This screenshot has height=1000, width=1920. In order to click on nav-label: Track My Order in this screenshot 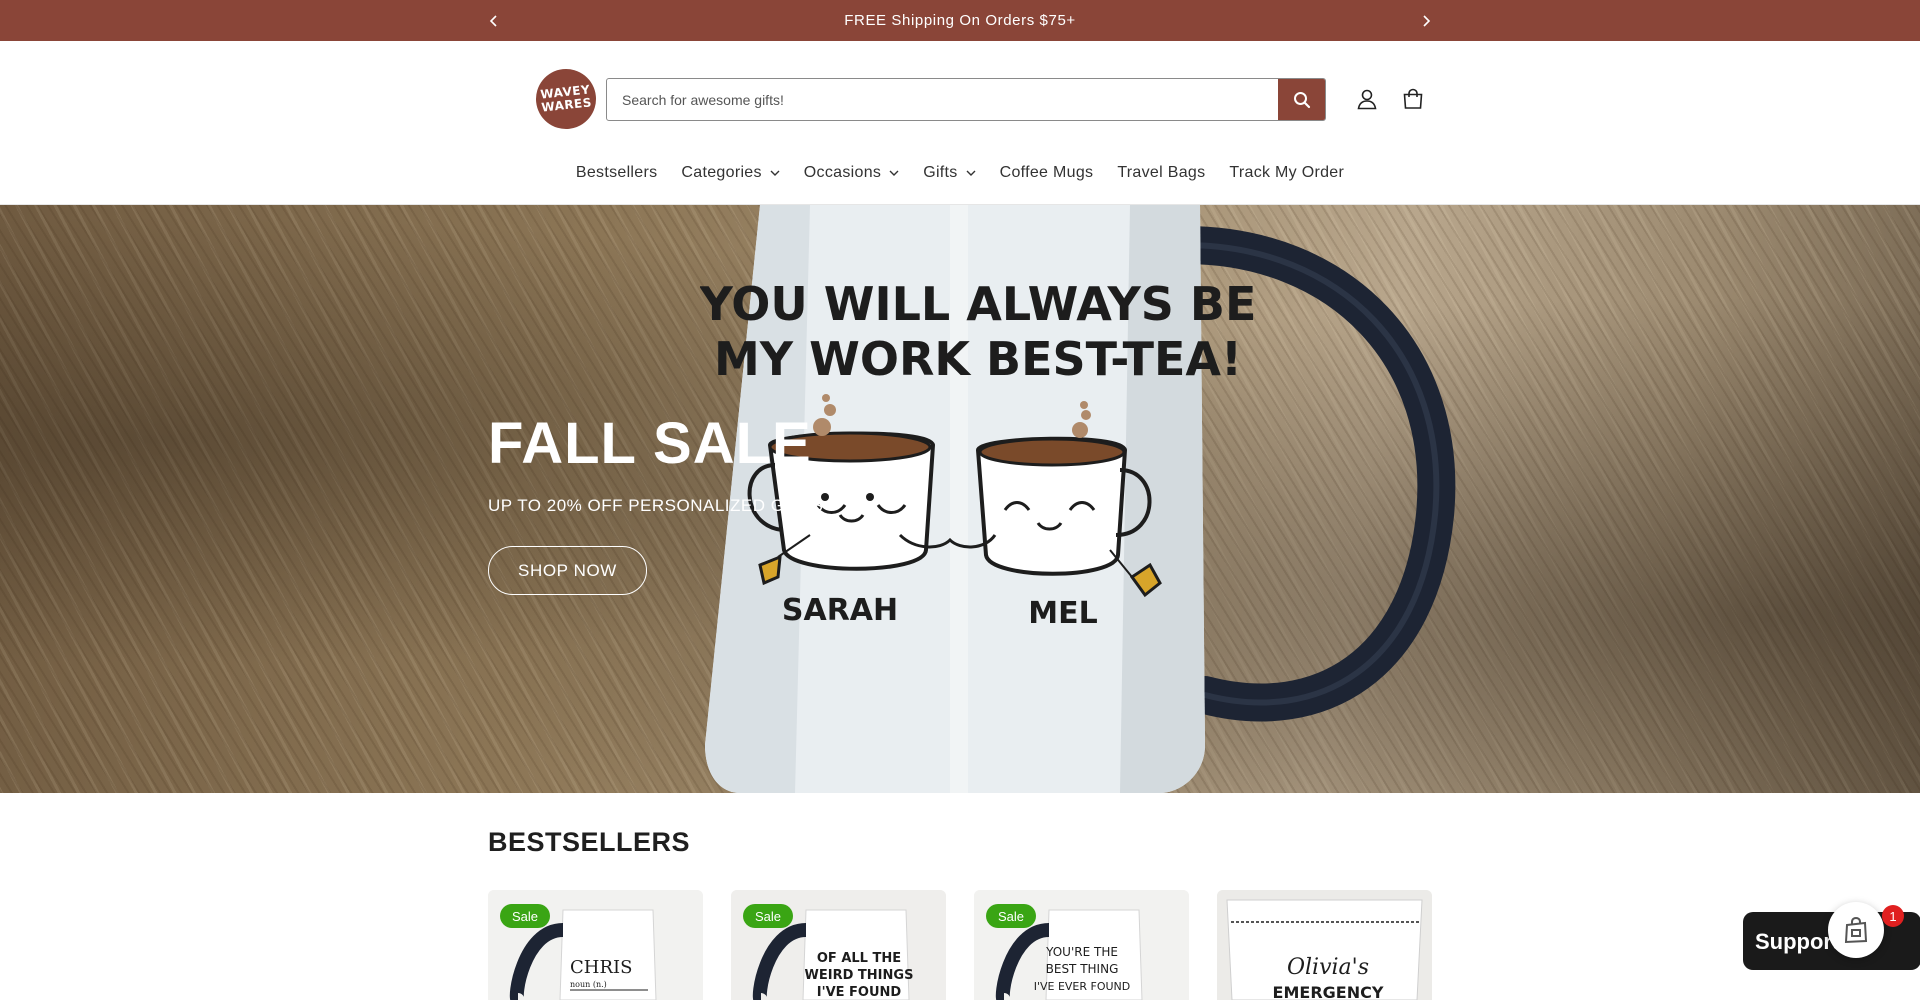, I will do `click(1287, 172)`.